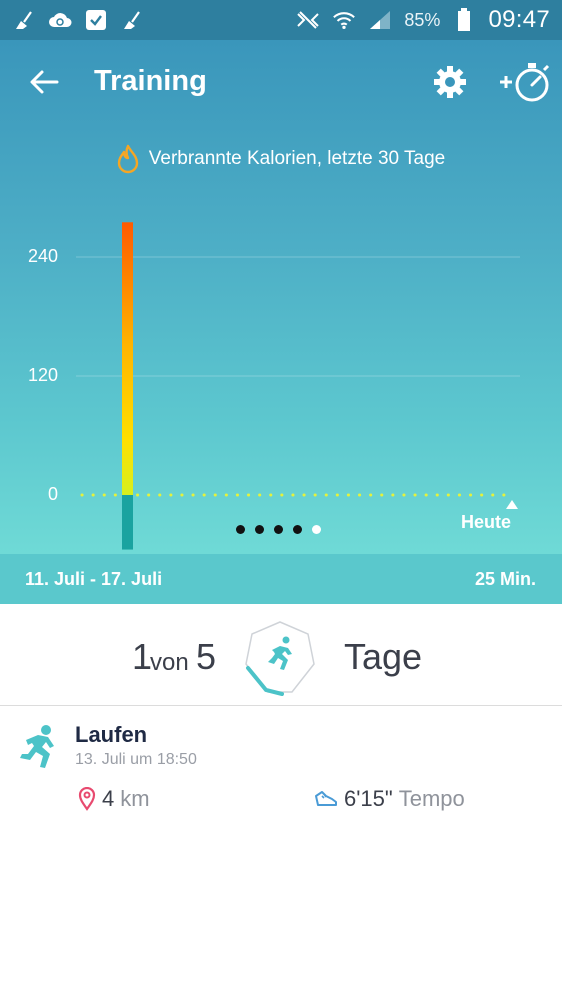 Image resolution: width=562 pixels, height=999 pixels. What do you see at coordinates (206, 656) in the screenshot?
I see `goal-total: 5` at bounding box center [206, 656].